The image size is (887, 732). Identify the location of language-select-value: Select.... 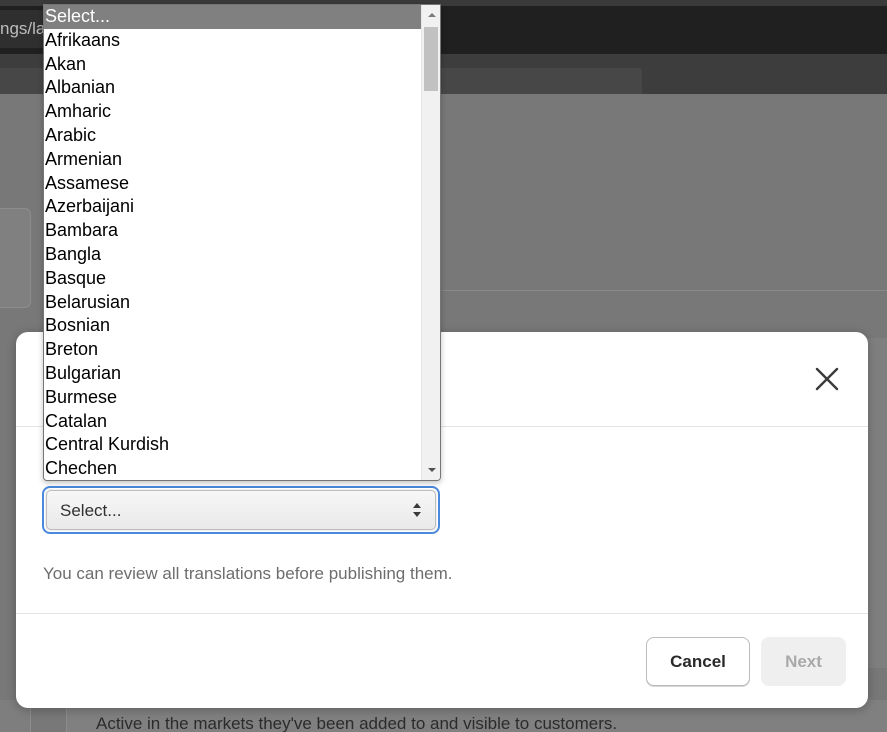
(91, 510).